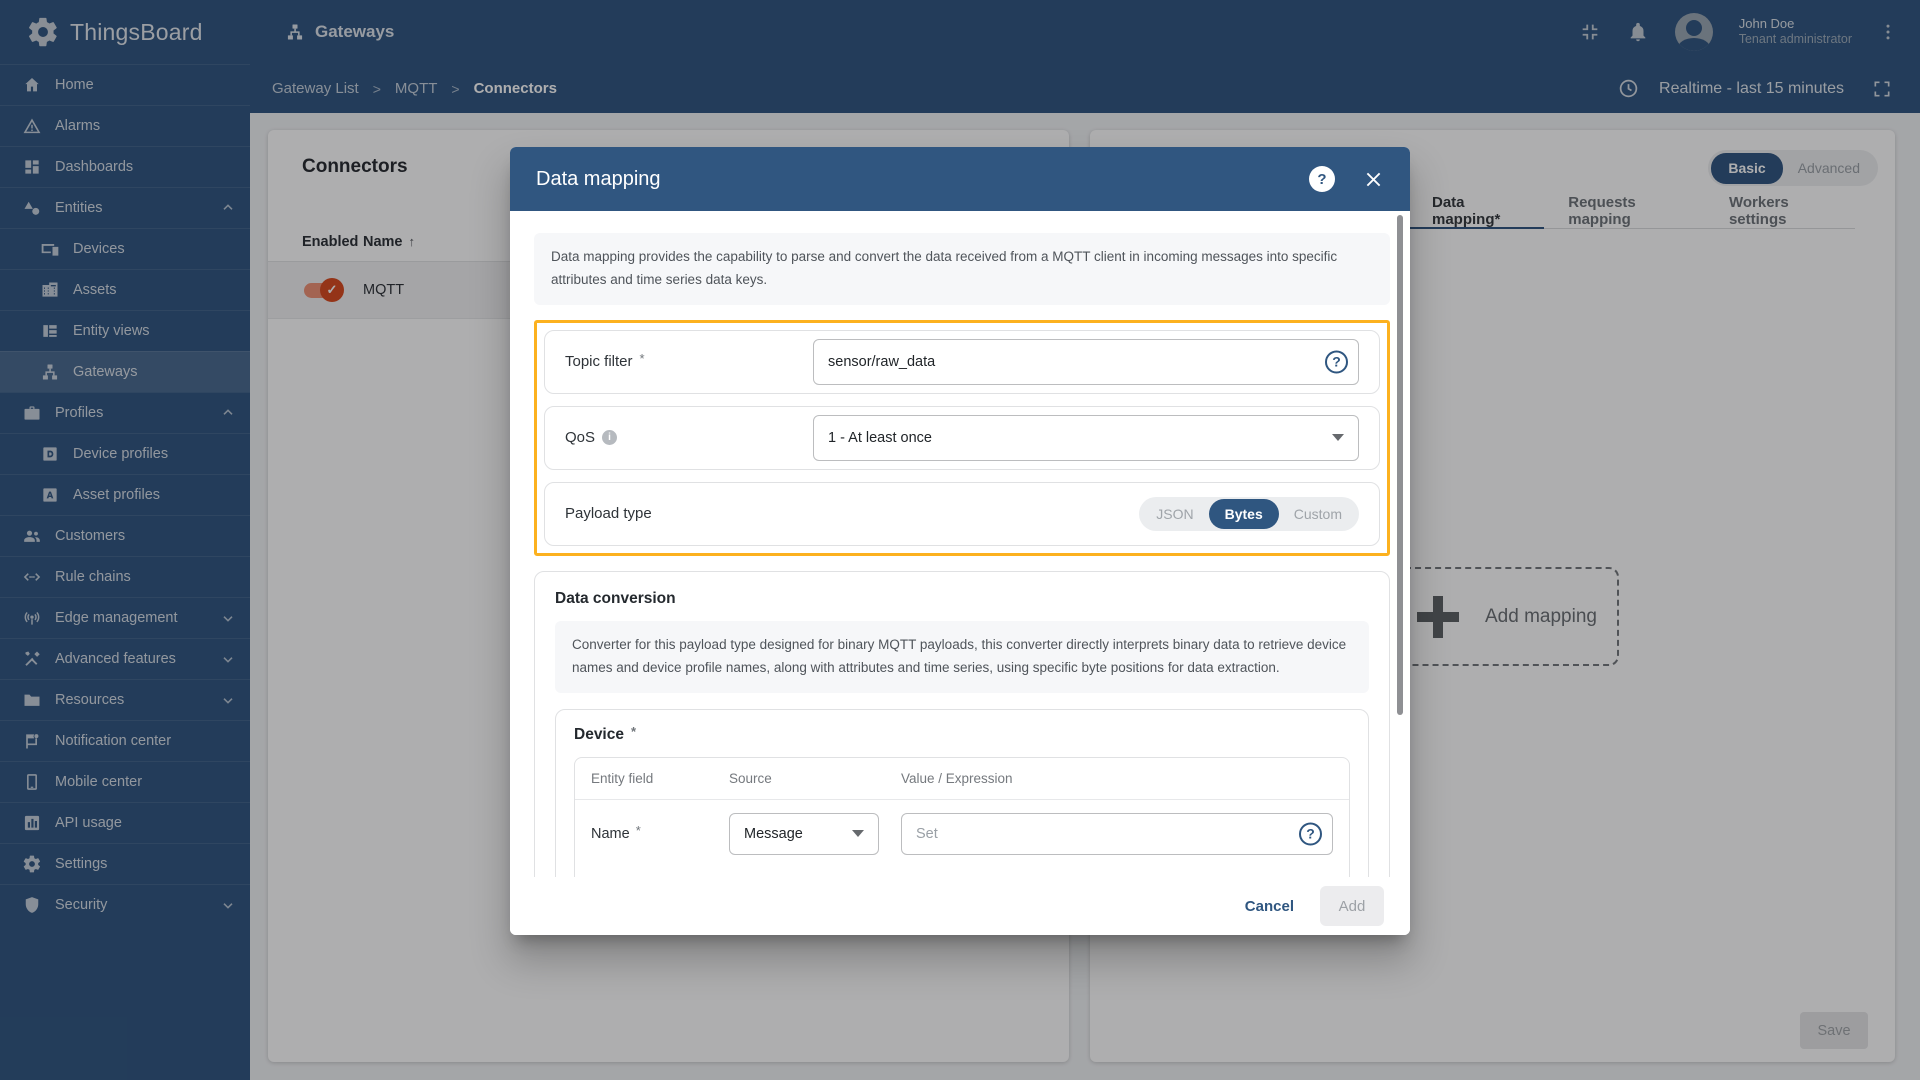 The image size is (1920, 1080). I want to click on dialog-scrollbar-thumb, so click(1400, 465).